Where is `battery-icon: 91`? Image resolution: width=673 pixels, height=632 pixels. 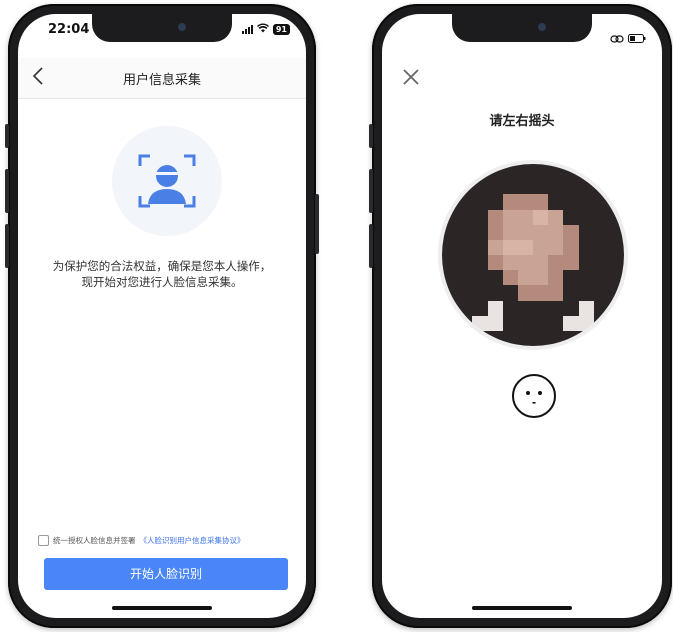 battery-icon: 91 is located at coordinates (281, 29).